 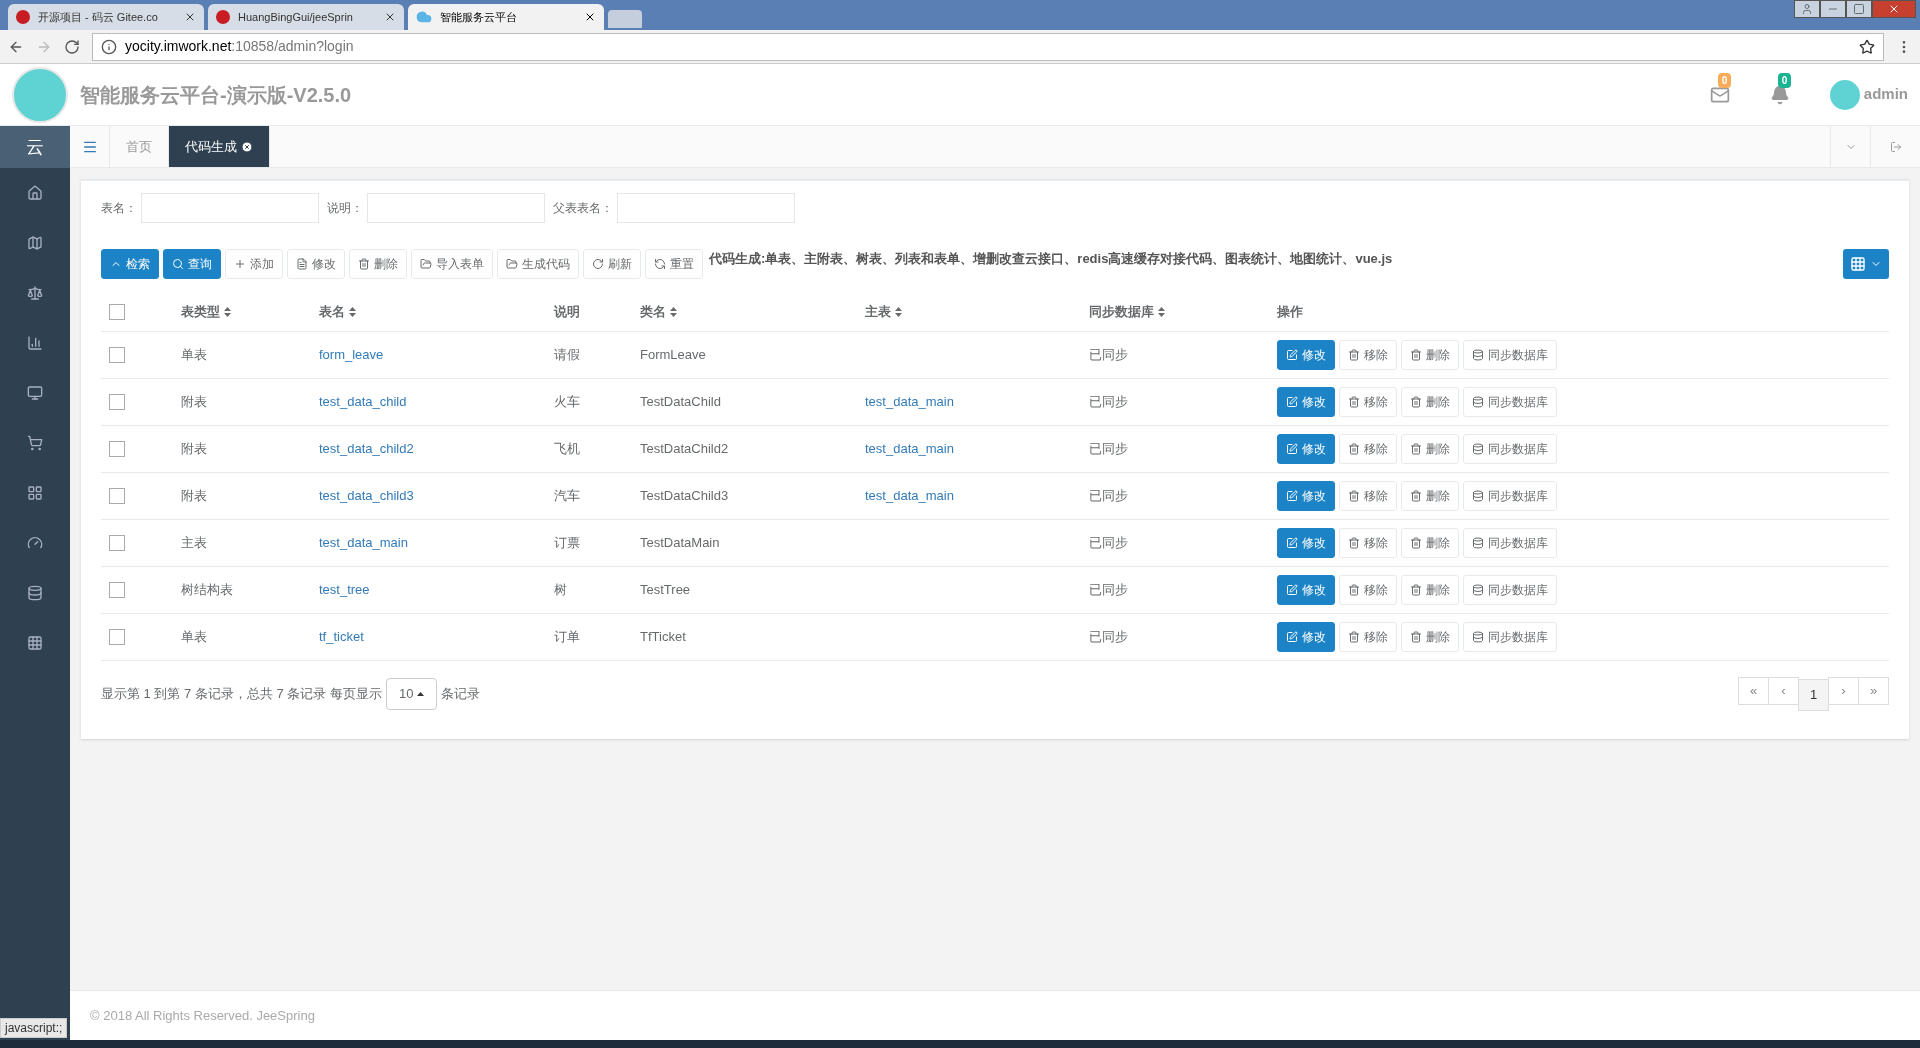 I want to click on restore-button, so click(x=1859, y=9).